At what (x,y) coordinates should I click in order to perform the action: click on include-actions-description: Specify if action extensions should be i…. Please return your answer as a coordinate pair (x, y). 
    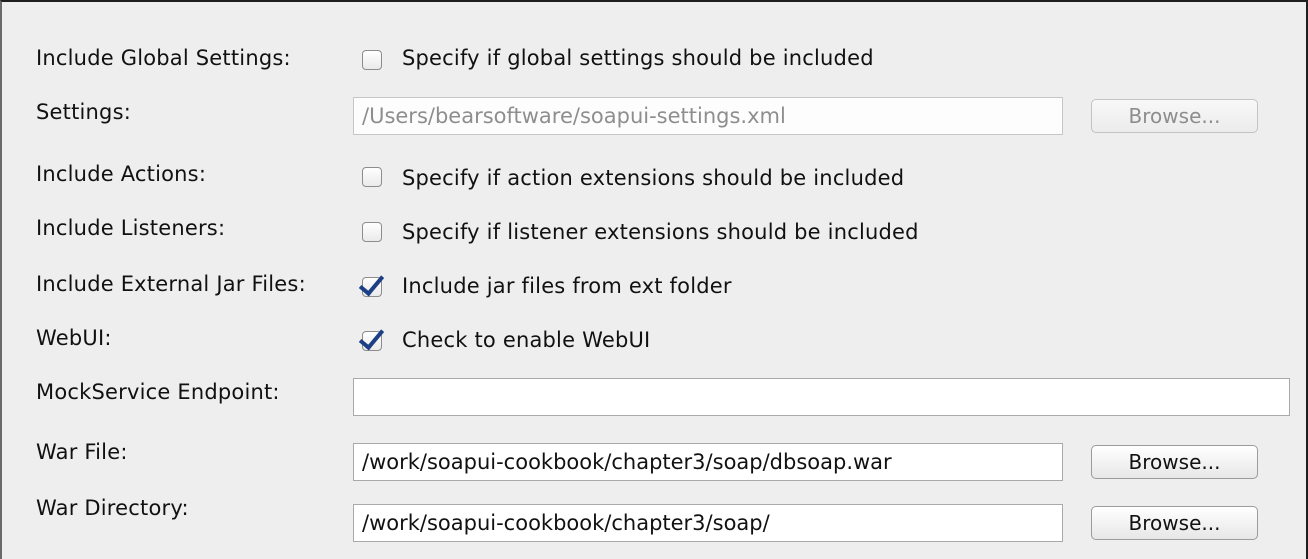
    Looking at the image, I should click on (653, 178).